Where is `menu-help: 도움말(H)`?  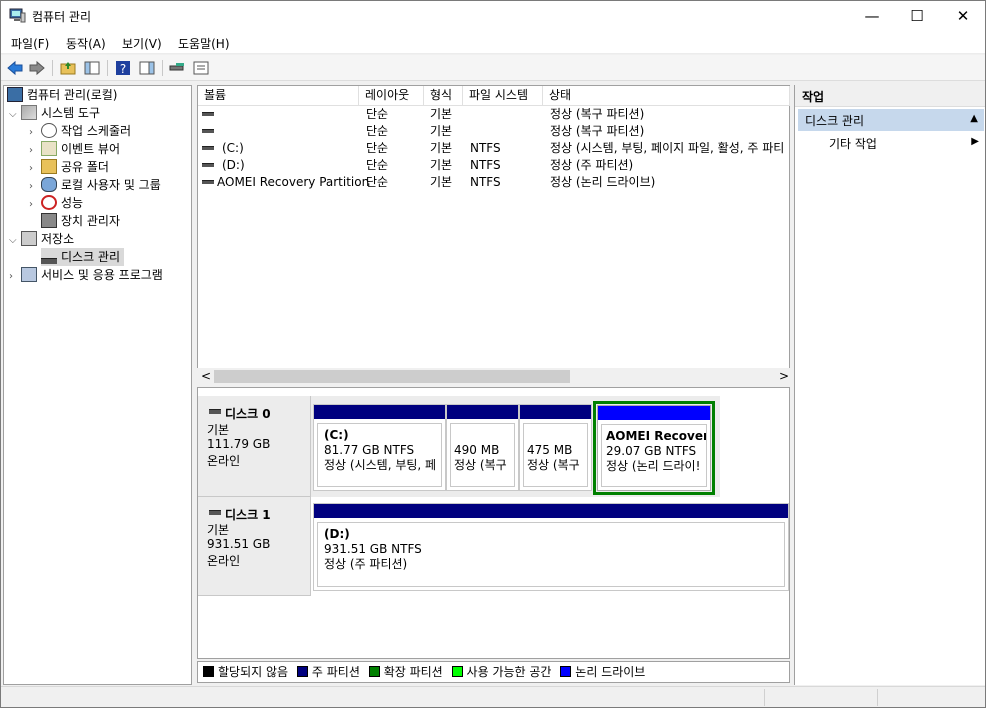 menu-help: 도움말(H) is located at coordinates (204, 43).